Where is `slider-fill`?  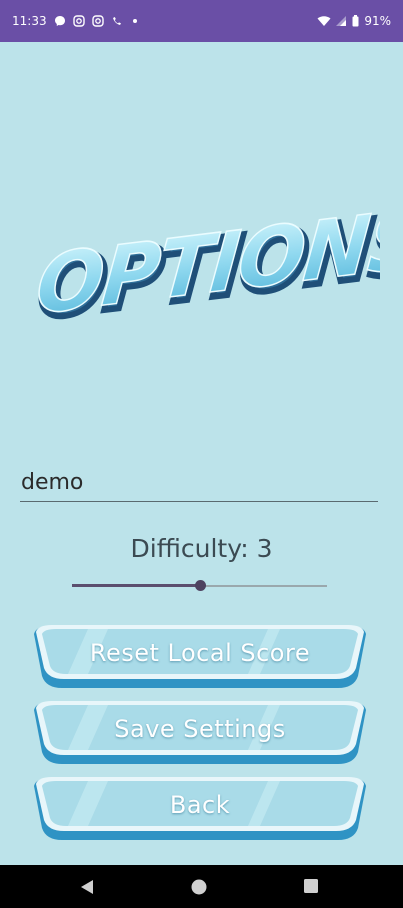 slider-fill is located at coordinates (136, 585).